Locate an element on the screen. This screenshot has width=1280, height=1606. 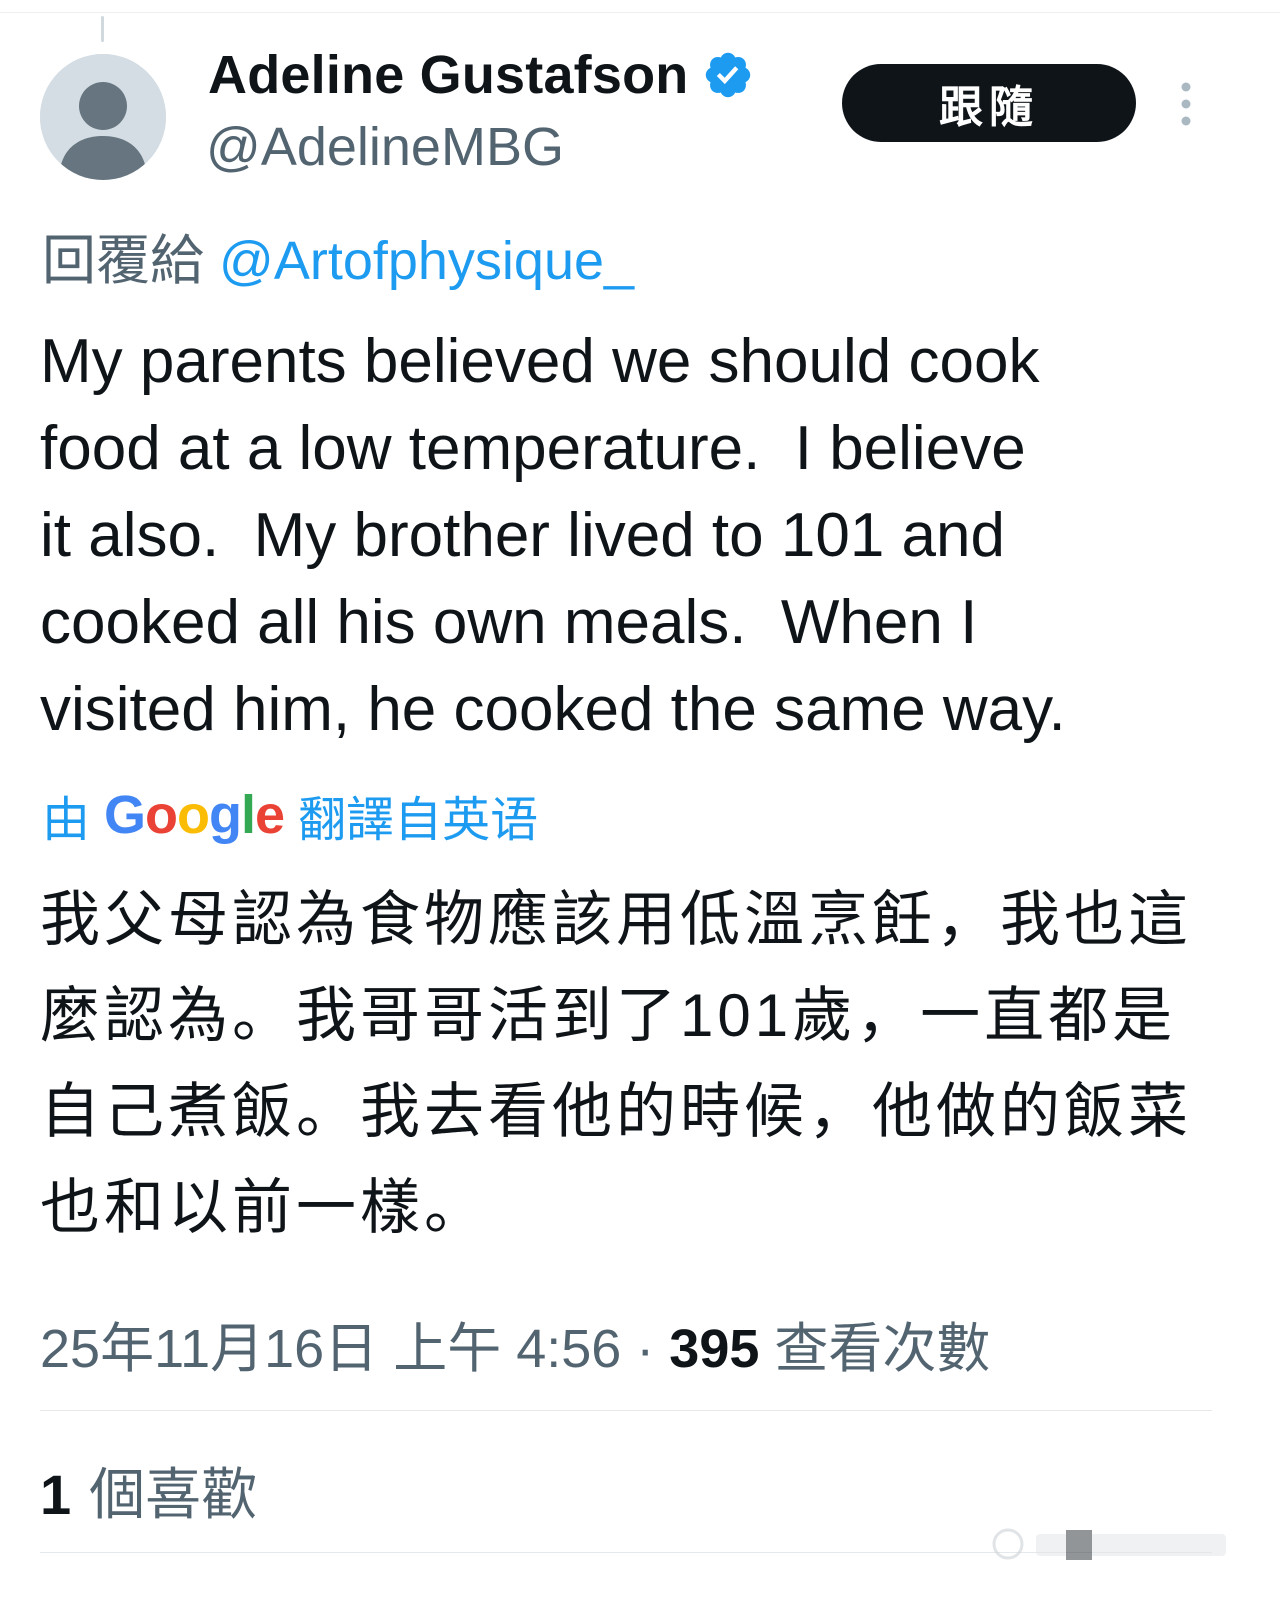
translation-prefix: 由 is located at coordinates (66, 820).